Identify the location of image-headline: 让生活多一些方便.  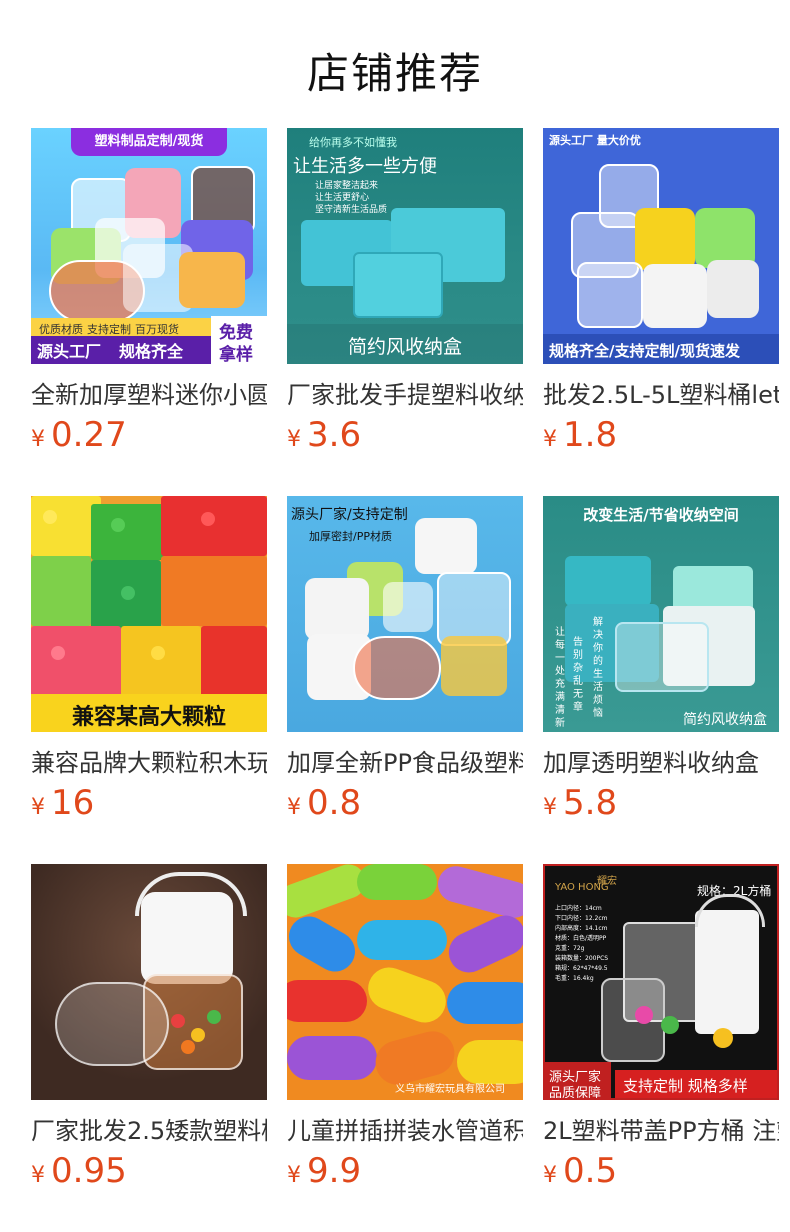
(365, 166).